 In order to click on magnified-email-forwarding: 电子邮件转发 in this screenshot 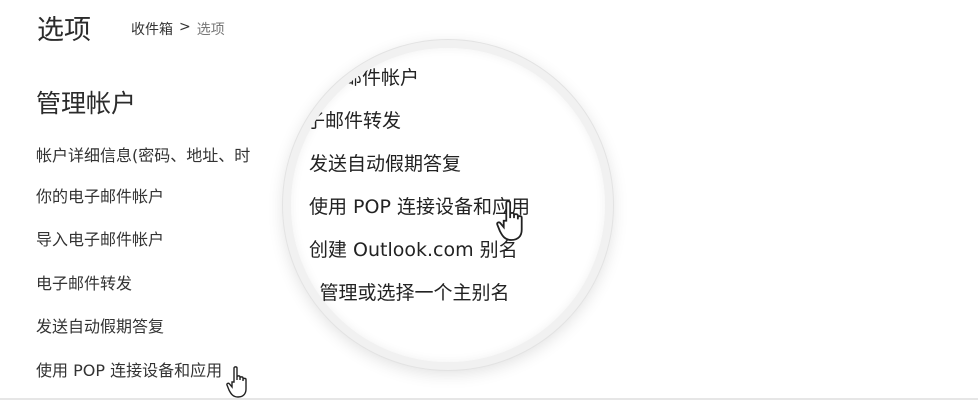, I will do `click(408, 126)`.